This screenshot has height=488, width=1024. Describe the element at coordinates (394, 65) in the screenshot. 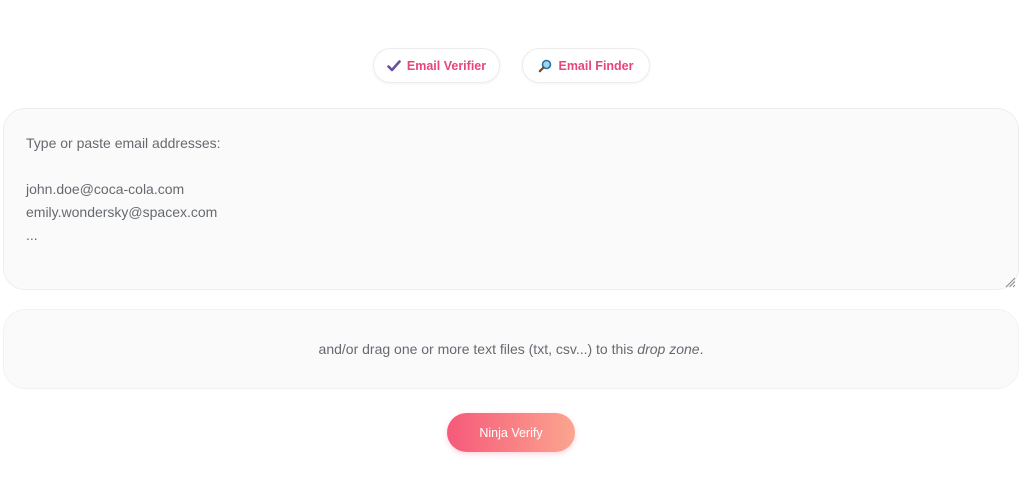

I see `checkmark-icon` at that location.